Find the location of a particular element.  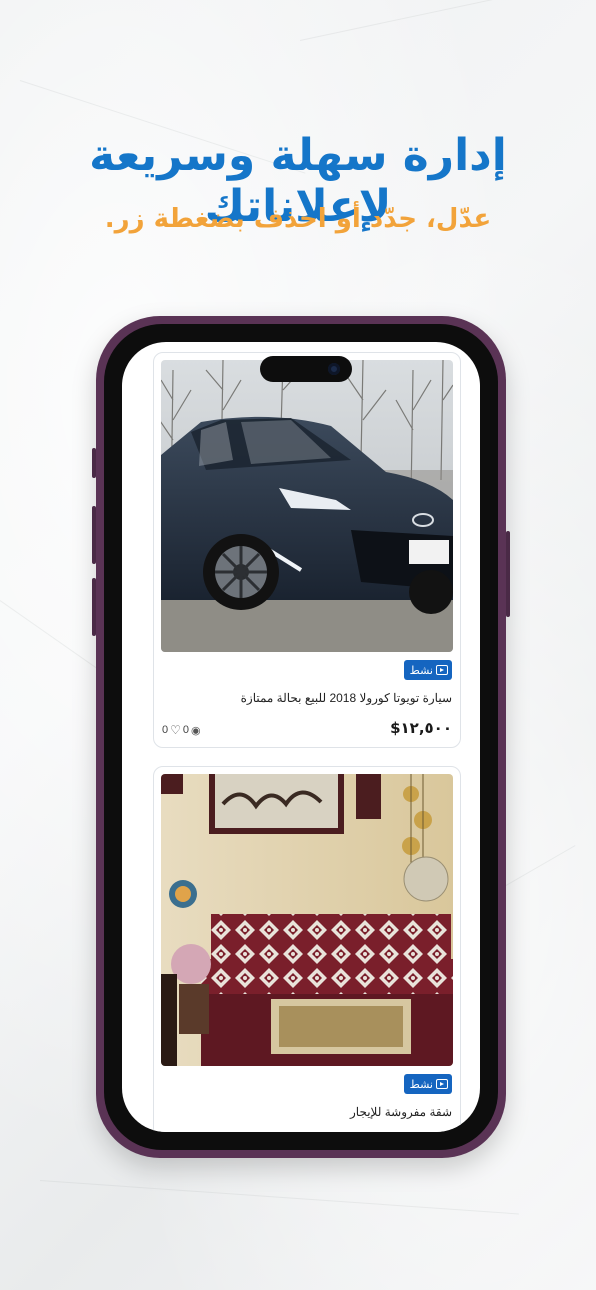

likes-count: 0 is located at coordinates (186, 730).